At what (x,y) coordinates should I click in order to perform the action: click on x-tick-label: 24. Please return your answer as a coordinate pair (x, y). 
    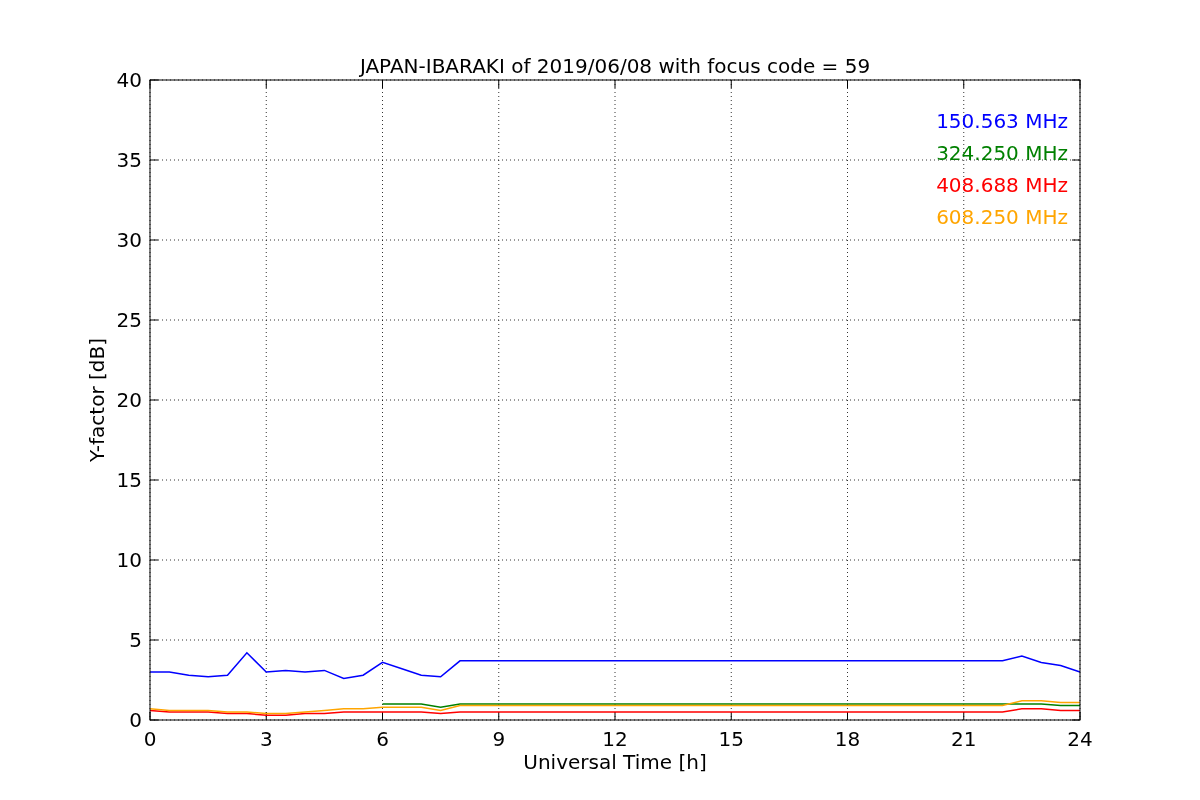
    Looking at the image, I should click on (1080, 739).